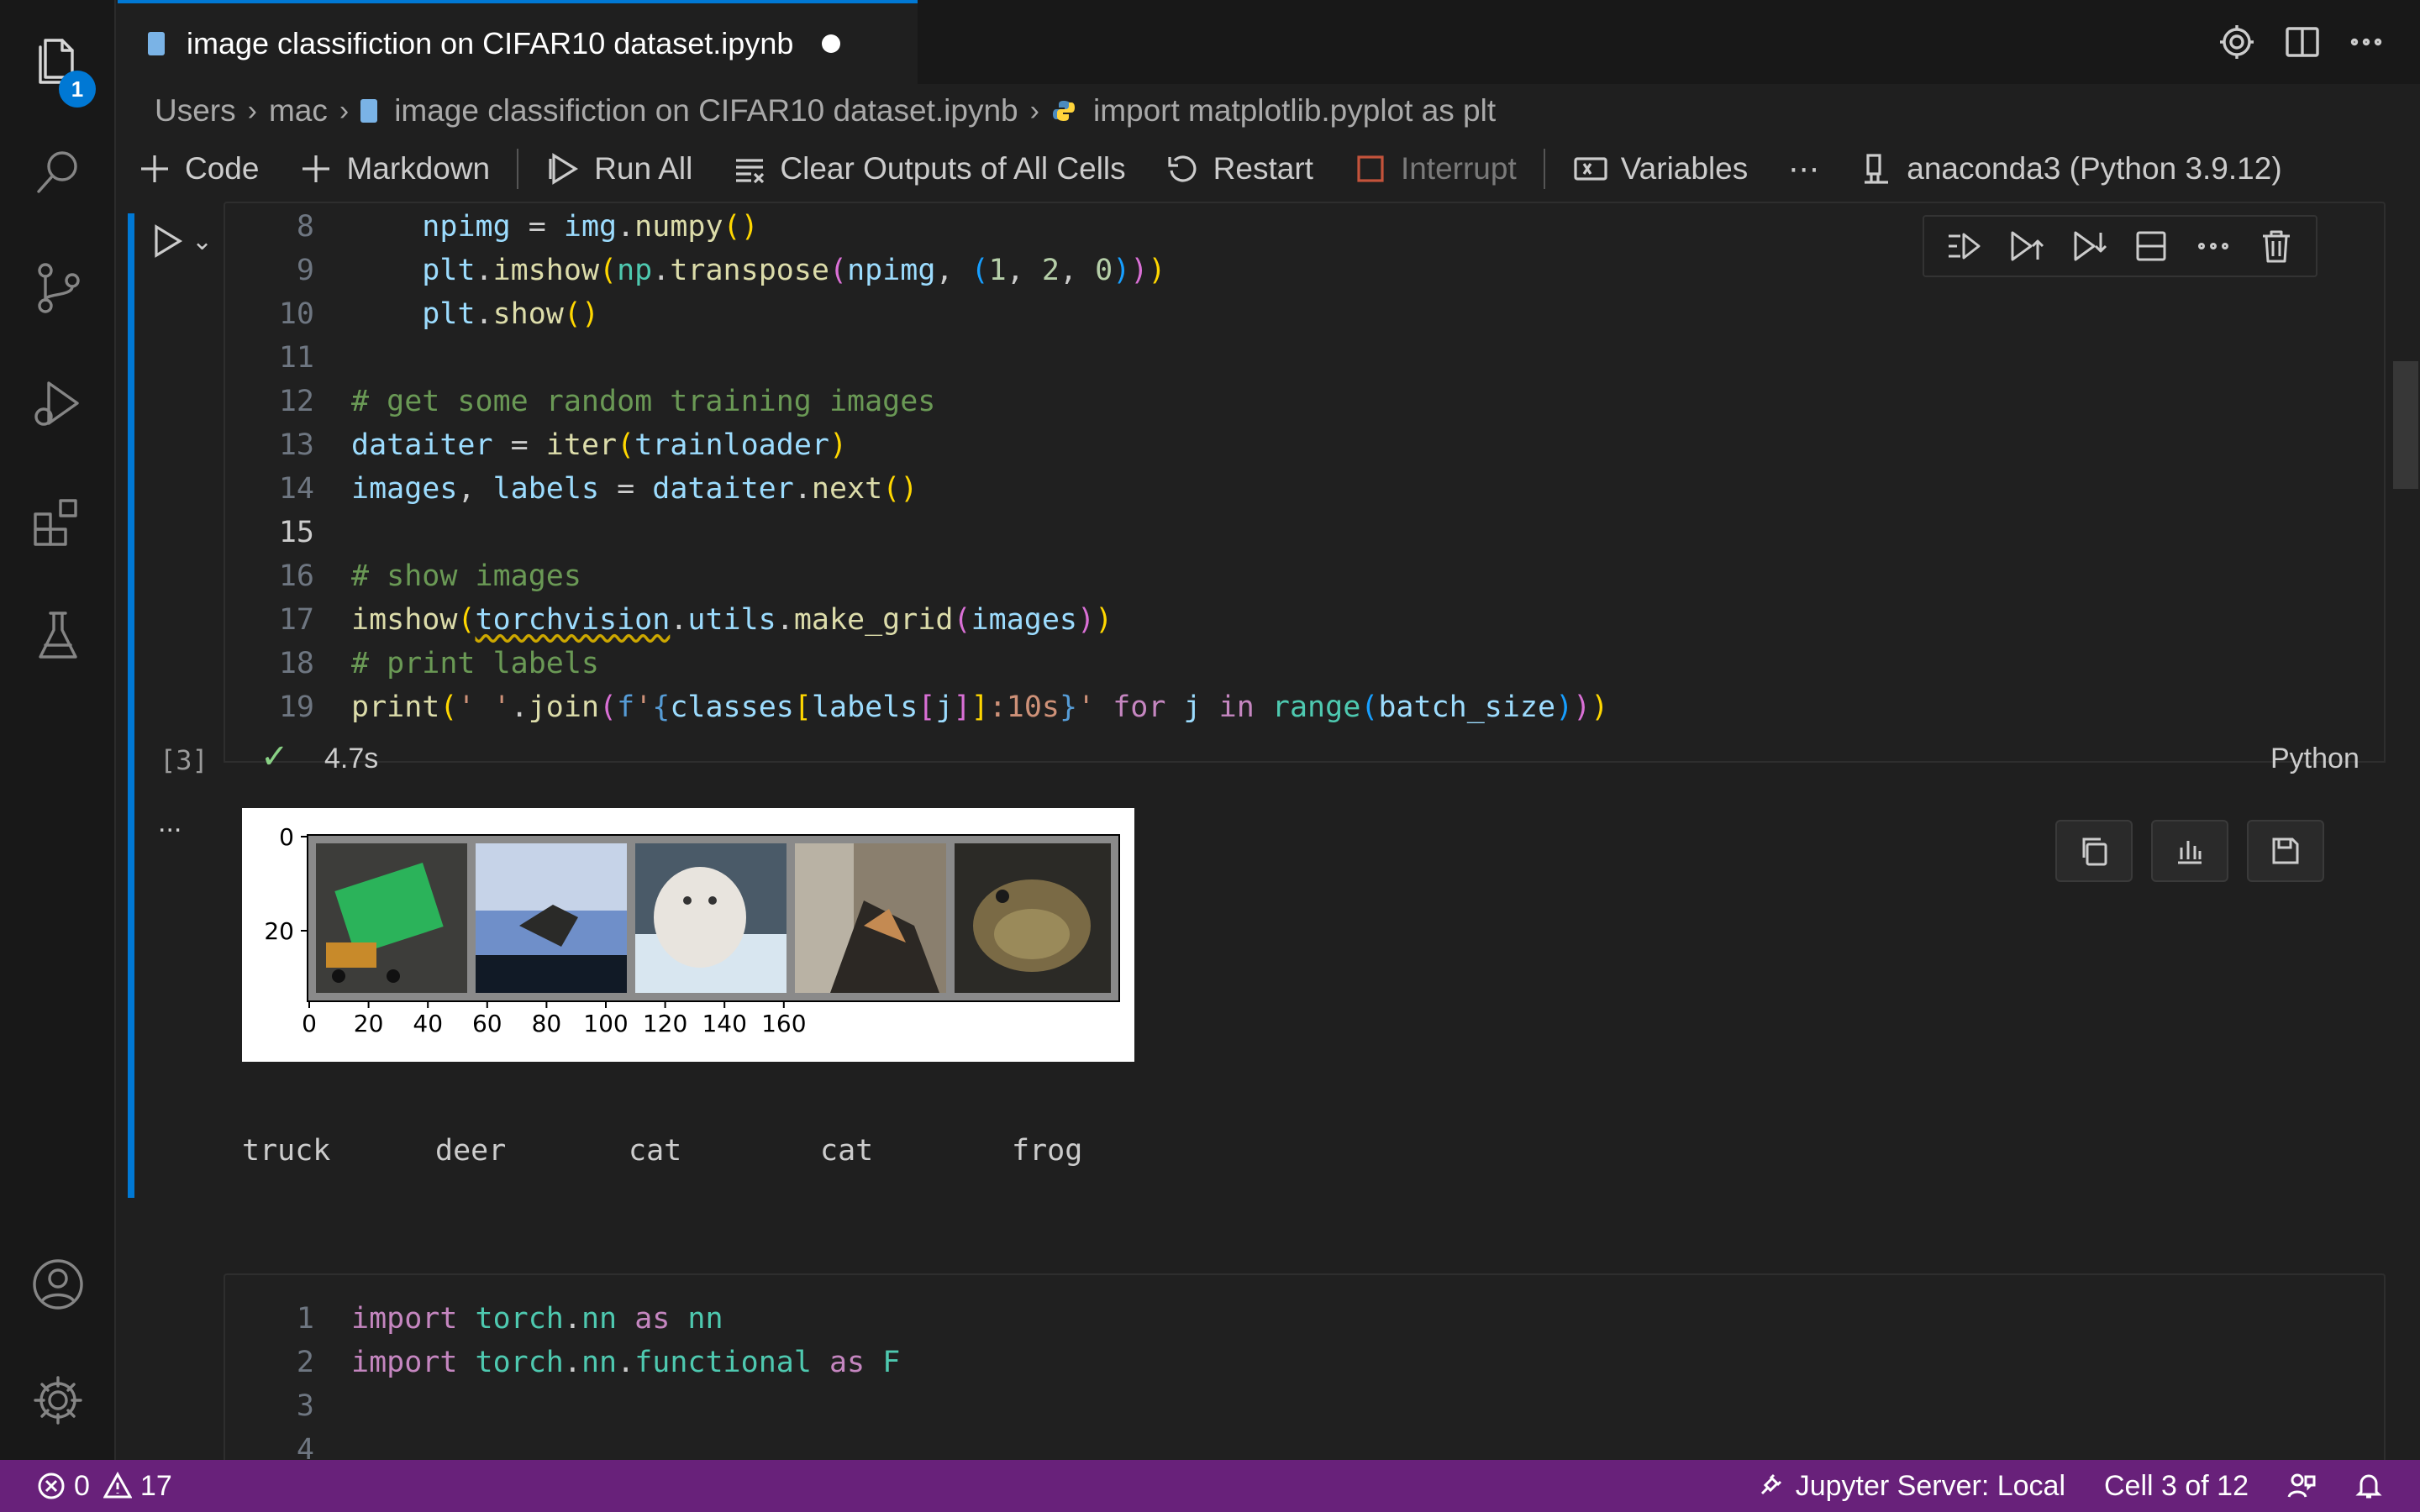  I want to click on clear-outputs-button: Clear Outputs of All Cells, so click(930, 168).